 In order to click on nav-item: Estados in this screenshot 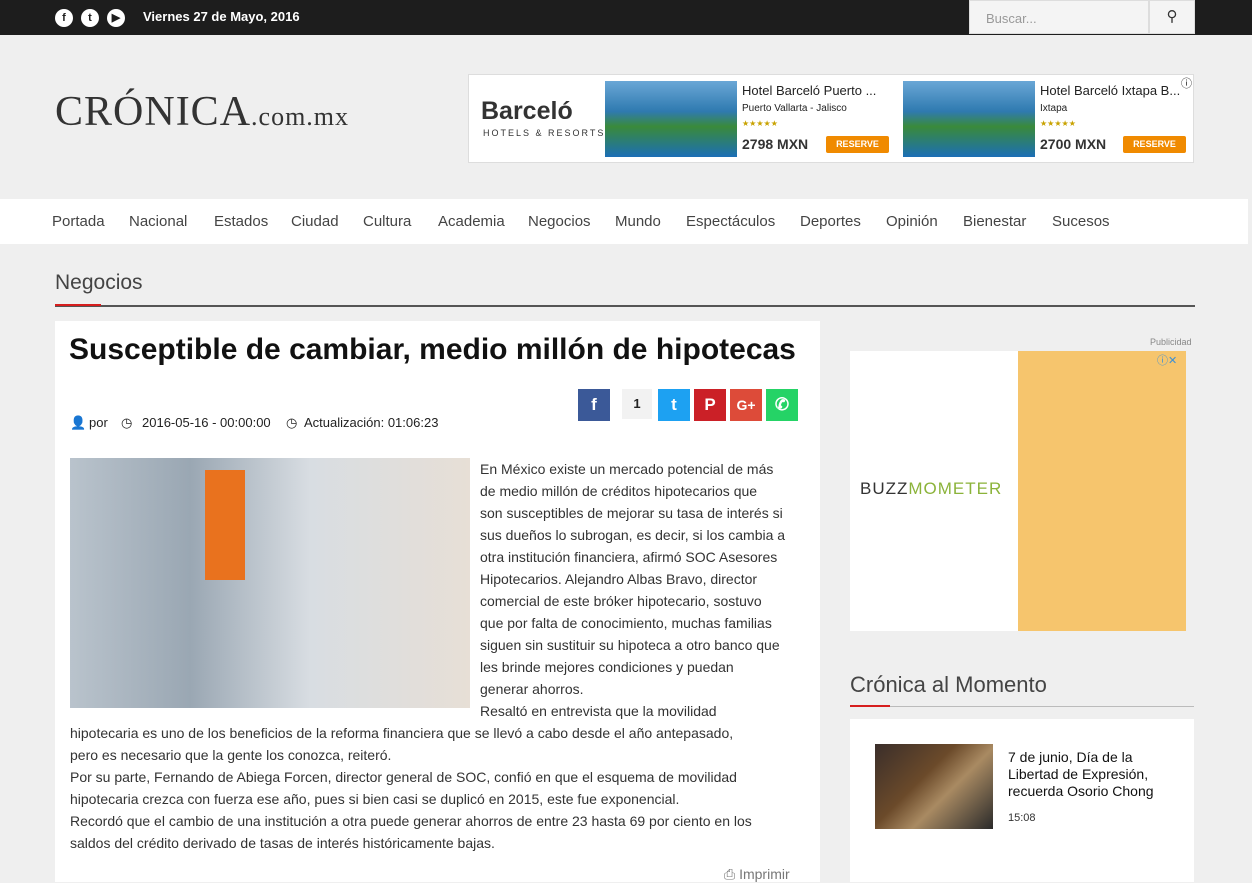, I will do `click(241, 221)`.